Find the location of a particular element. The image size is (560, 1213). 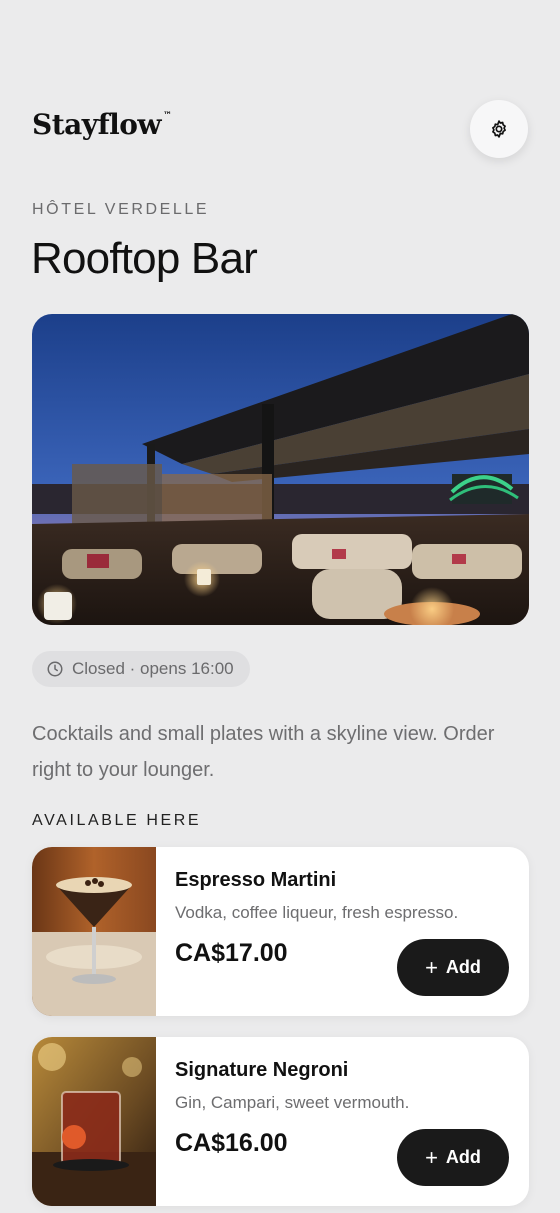

gear-icon is located at coordinates (499, 129).